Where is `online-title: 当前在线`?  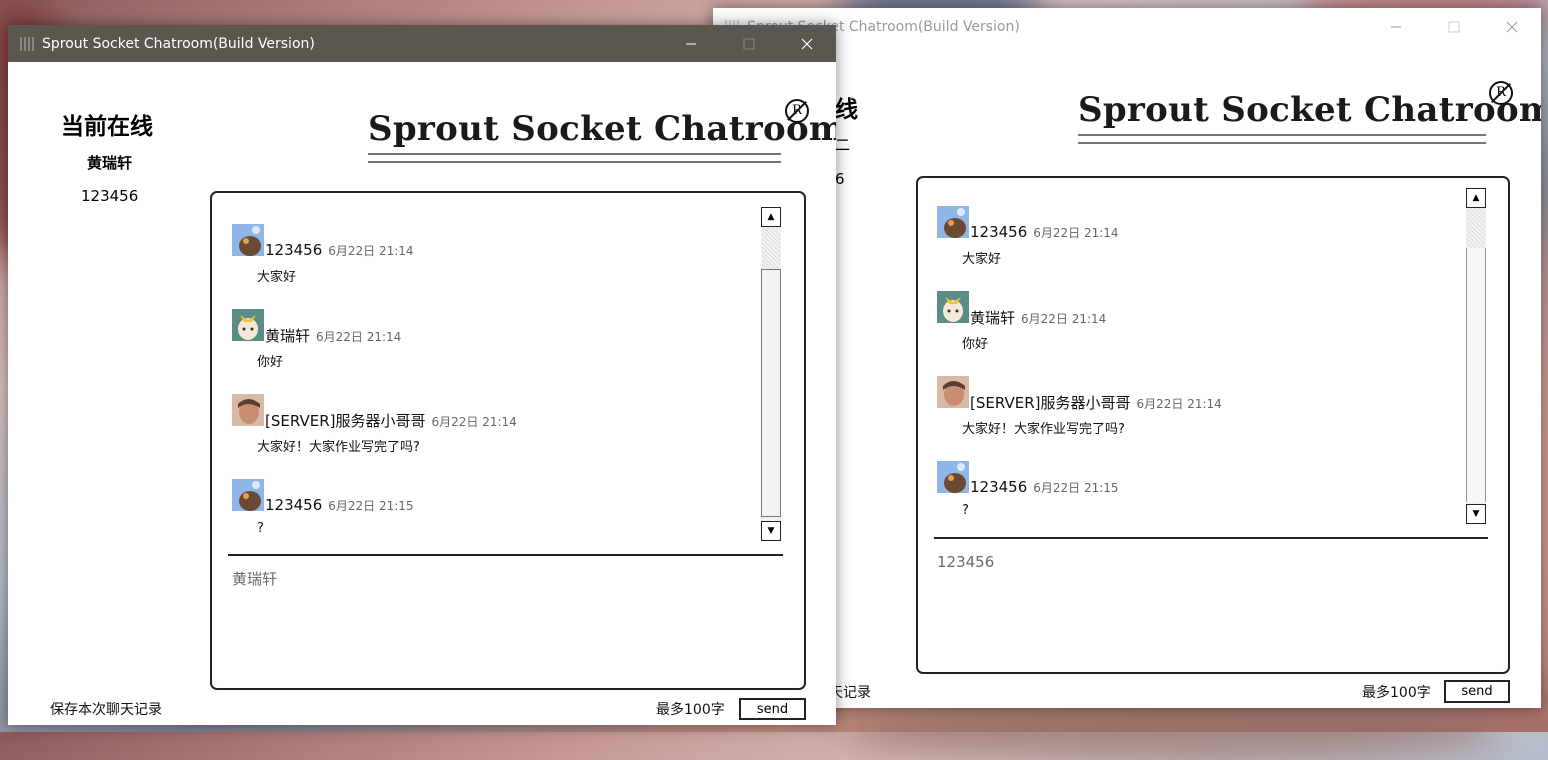
online-title: 当前在线 is located at coordinates (107, 126).